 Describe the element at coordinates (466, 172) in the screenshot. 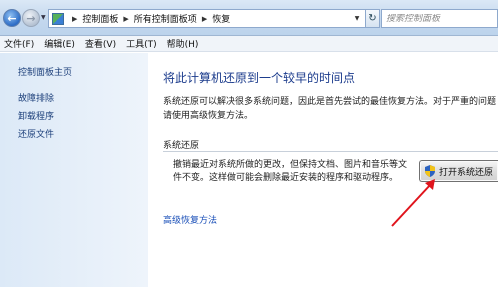

I see `open-system-restore-label: 打开系统还原` at that location.